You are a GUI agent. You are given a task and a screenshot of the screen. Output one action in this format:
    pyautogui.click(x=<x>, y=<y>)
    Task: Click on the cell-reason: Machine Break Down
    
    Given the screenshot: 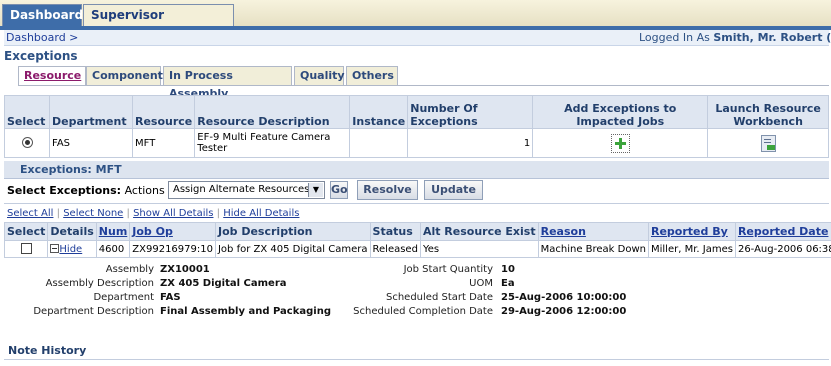 What is the action you would take?
    pyautogui.click(x=593, y=249)
    